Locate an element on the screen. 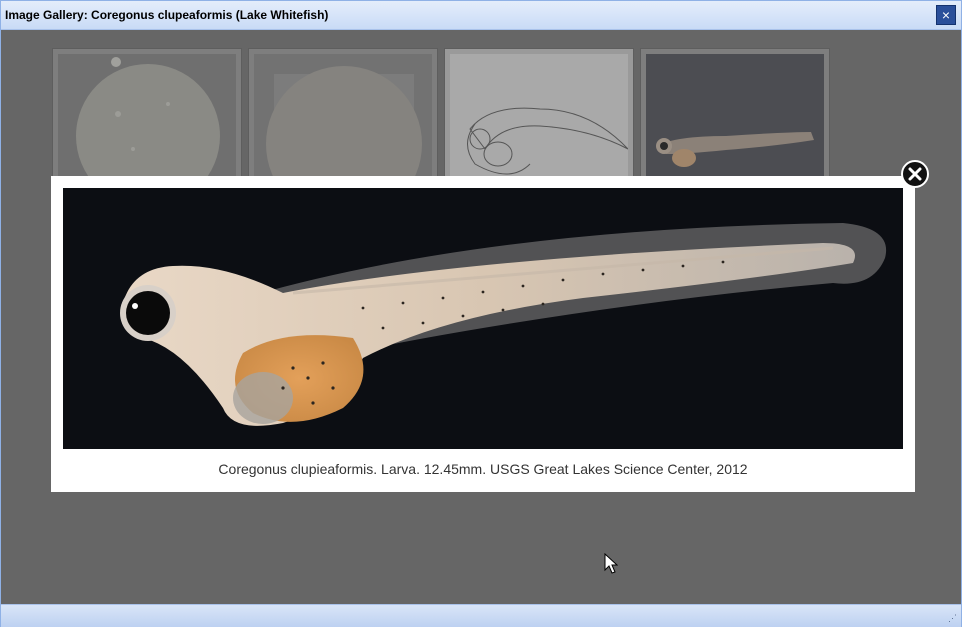 This screenshot has height=627, width=962. larva-sketch-icon is located at coordinates (539, 115).